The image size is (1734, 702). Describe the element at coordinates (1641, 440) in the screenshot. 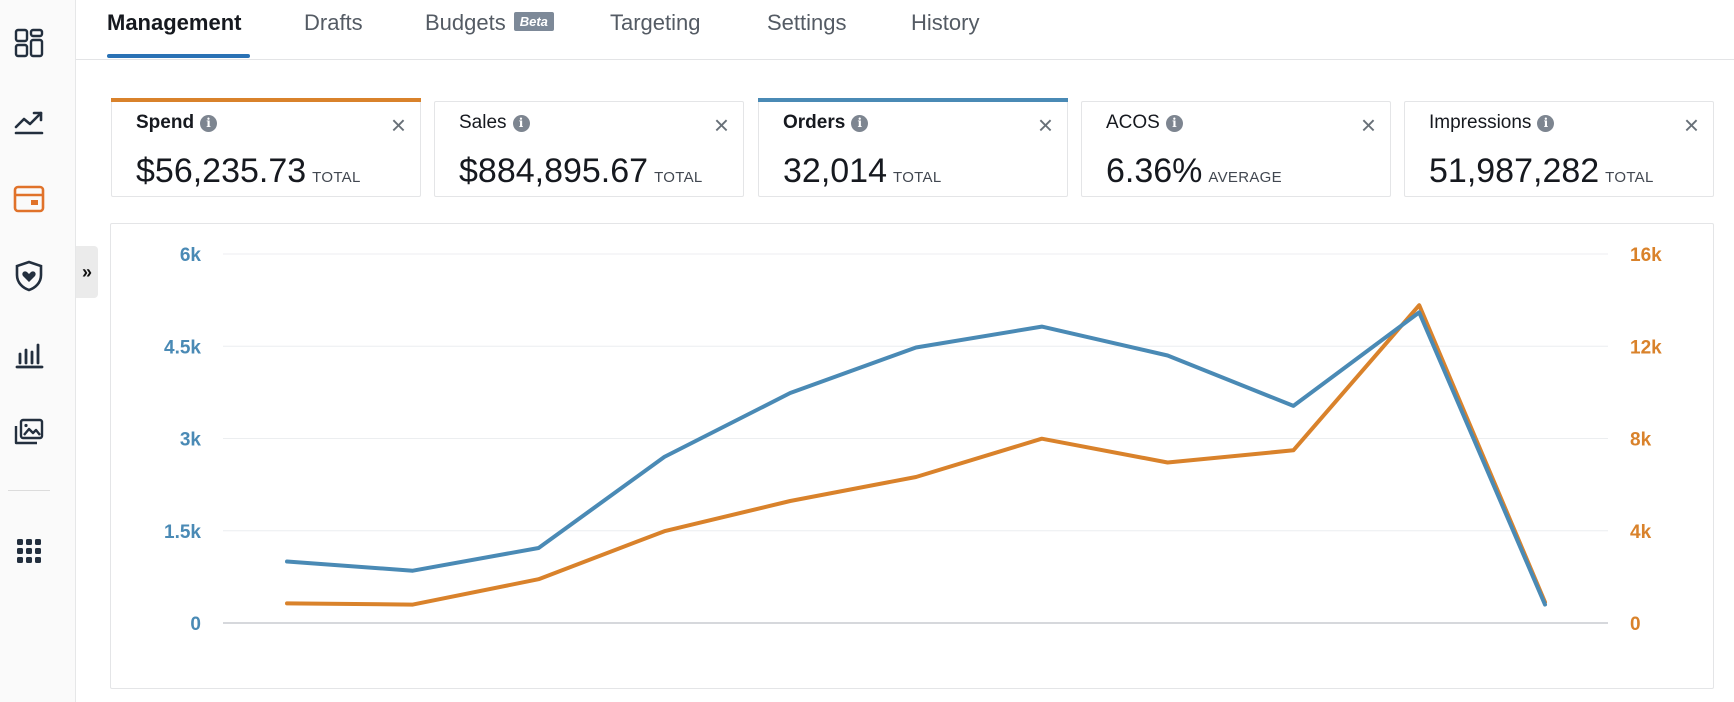

I see `right-axis-tick-label: 8k` at that location.